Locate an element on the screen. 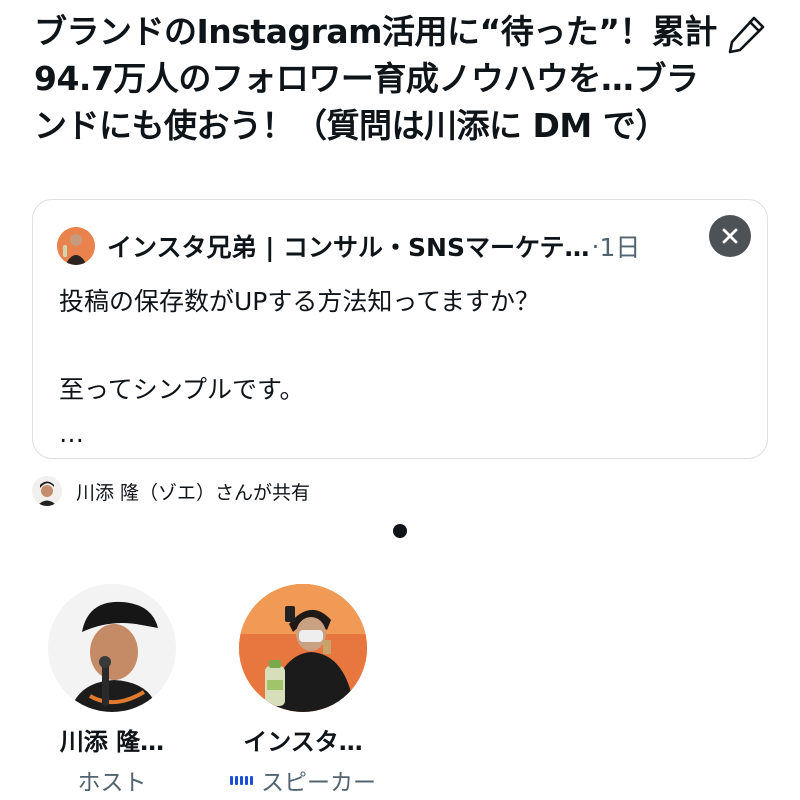 This screenshot has width=800, height=800. shared-by-row: 川添 隆（ゾエ）さんが共有 is located at coordinates (171, 491).